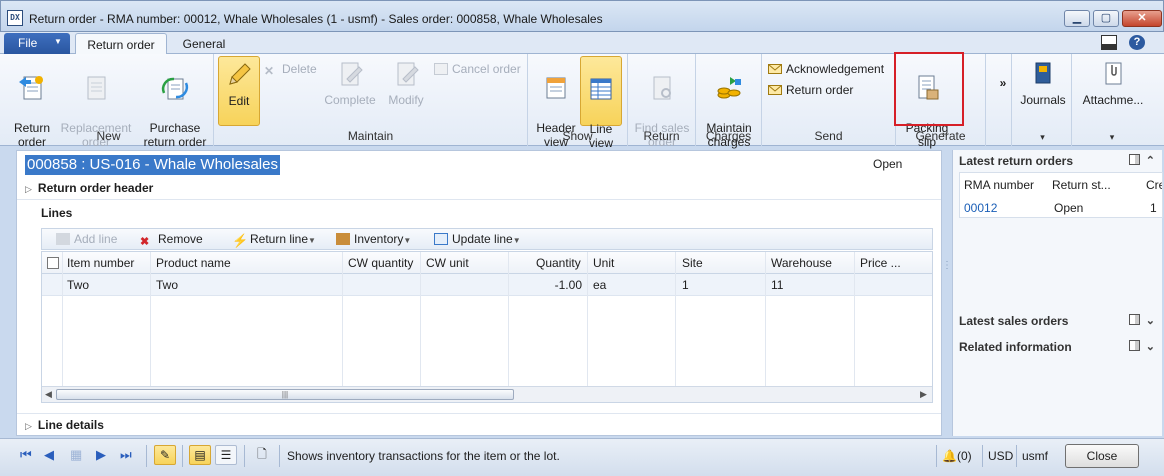  Describe the element at coordinates (999, 185) in the screenshot. I see `factbox-column-rma: RMA number` at that location.